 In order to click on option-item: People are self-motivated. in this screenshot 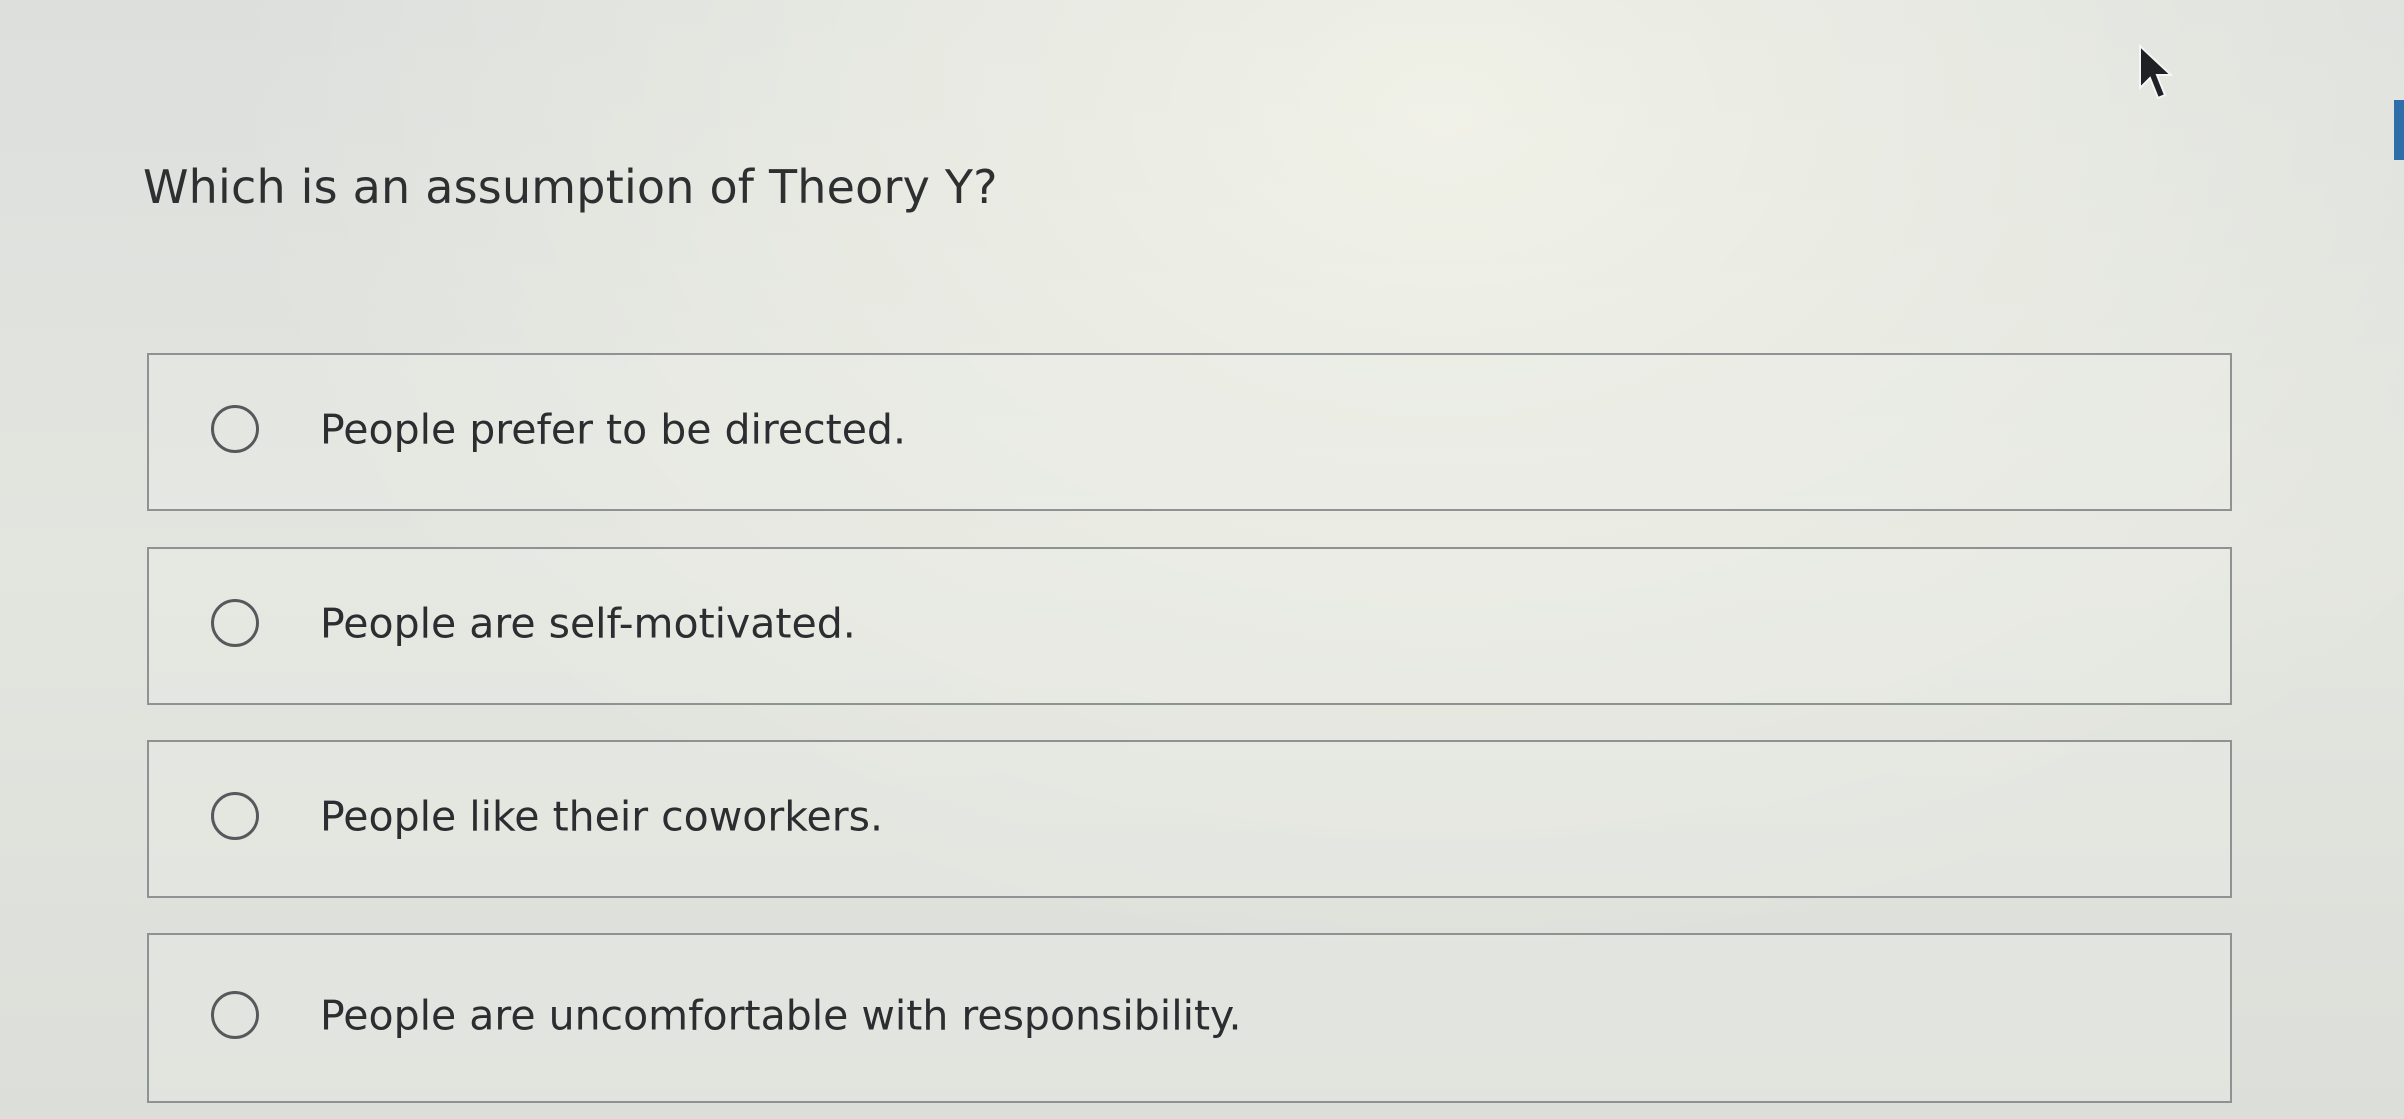, I will do `click(1189, 626)`.